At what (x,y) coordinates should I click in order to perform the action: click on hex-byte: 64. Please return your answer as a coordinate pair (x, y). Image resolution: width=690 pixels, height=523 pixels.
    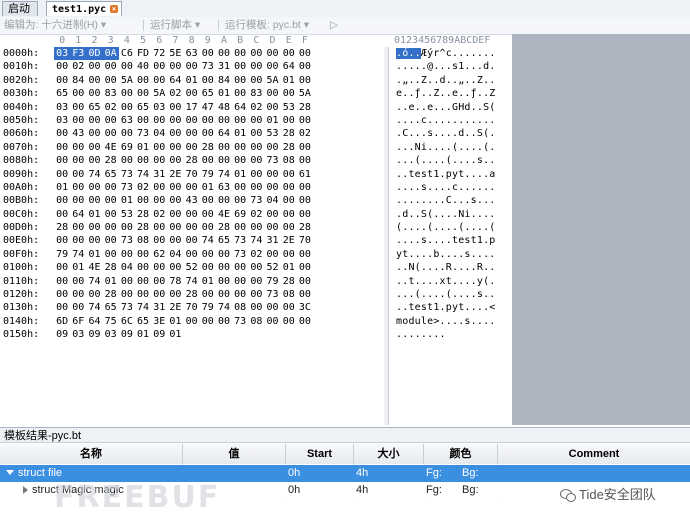
    Looking at the image, I should click on (78, 214).